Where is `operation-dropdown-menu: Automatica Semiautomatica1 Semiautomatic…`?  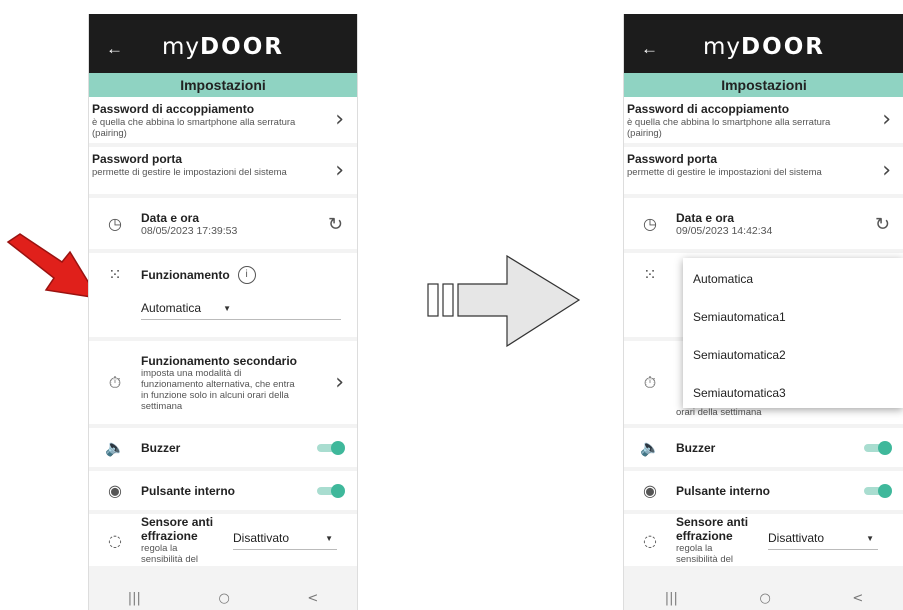 operation-dropdown-menu: Automatica Semiautomatica1 Semiautomatic… is located at coordinates (793, 333).